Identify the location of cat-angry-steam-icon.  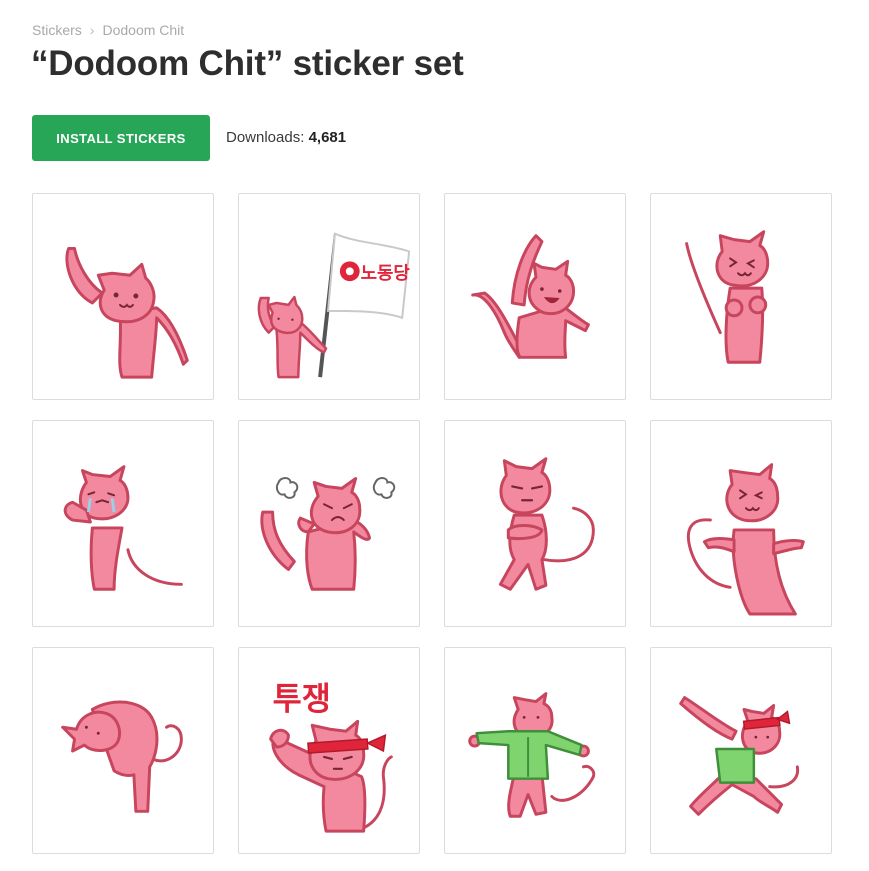
(328, 534).